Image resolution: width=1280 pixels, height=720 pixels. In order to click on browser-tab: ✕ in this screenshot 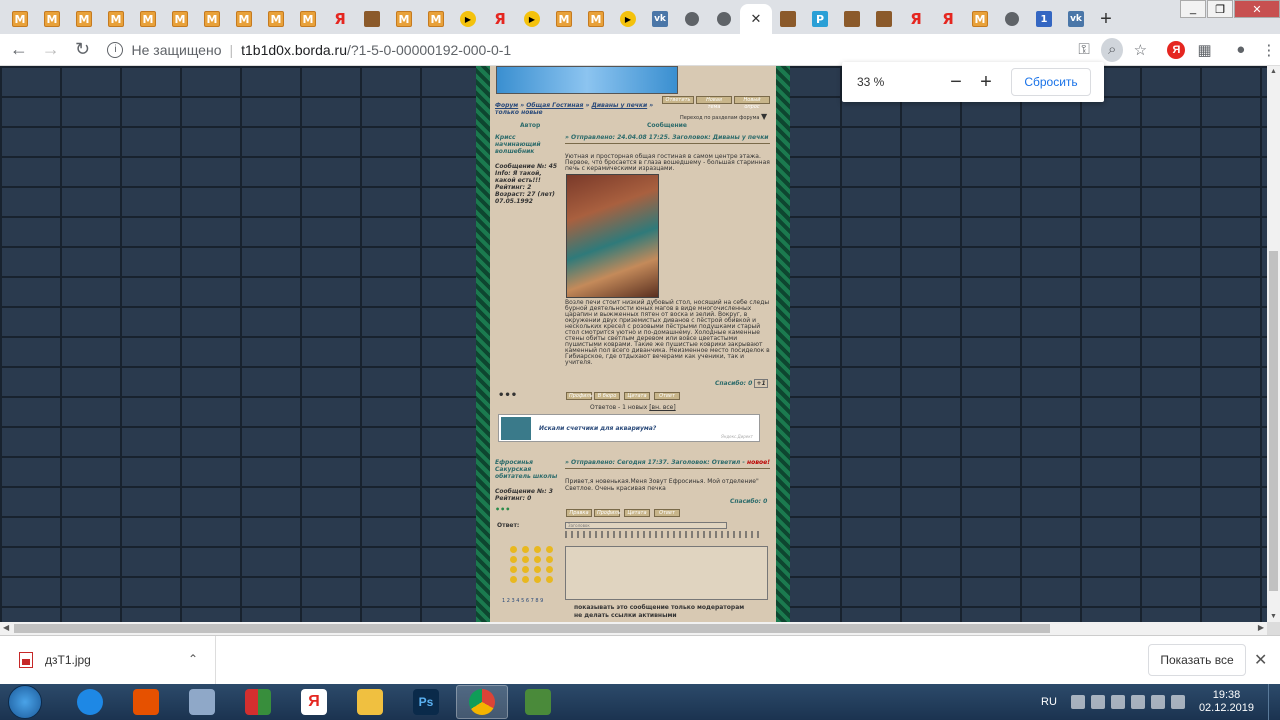, I will do `click(756, 19)`.